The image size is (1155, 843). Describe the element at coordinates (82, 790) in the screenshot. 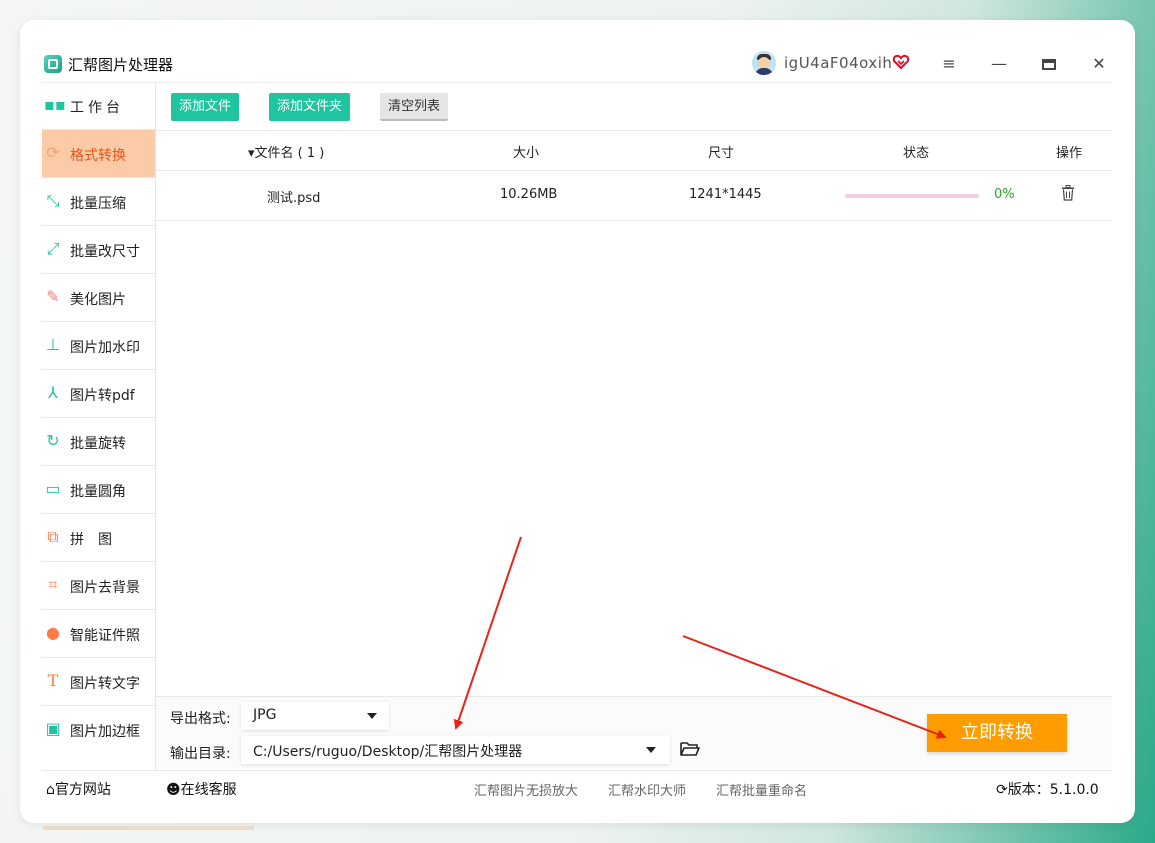

I see `website-label: 官方网站` at that location.